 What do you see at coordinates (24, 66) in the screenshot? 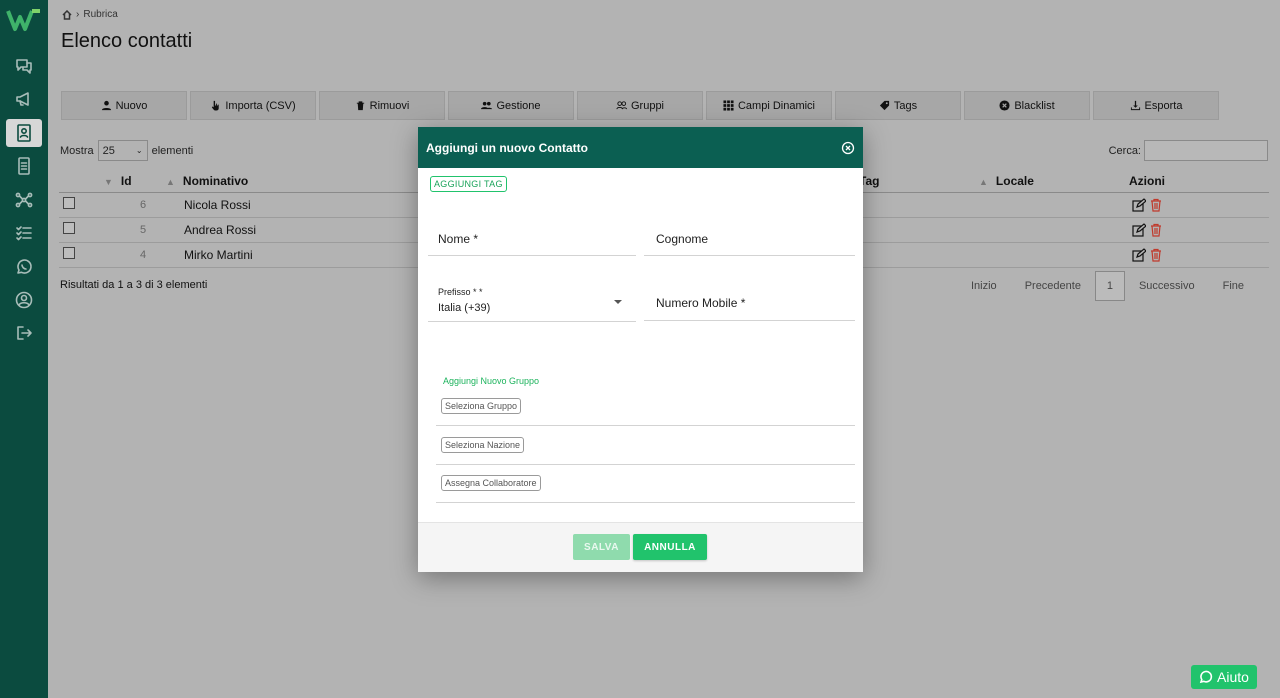
I see `chat-icon` at bounding box center [24, 66].